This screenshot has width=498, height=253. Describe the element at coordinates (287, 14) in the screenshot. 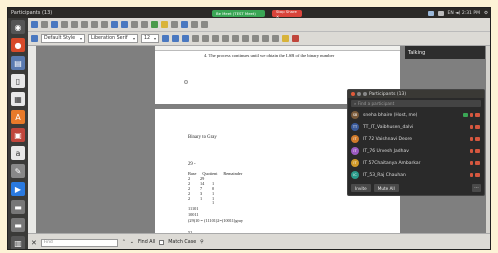

I see `stop-share-button: Stop Share ✕` at that location.